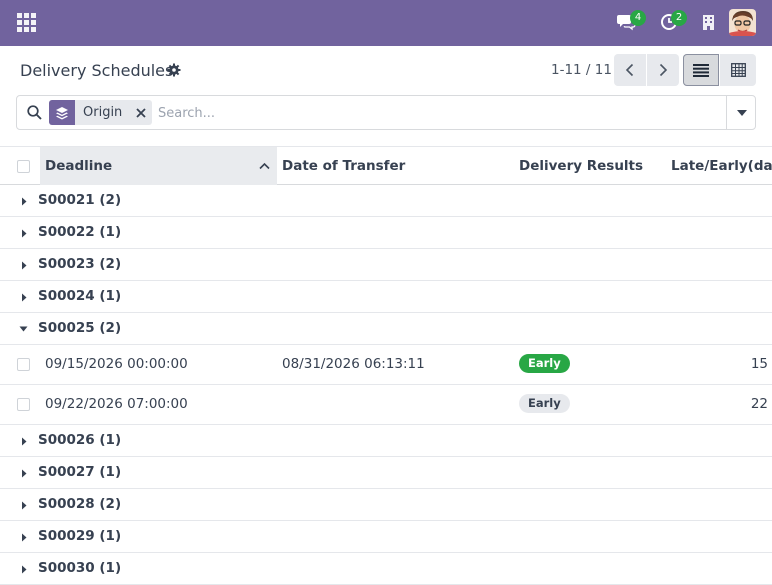 The height and width of the screenshot is (585, 772). I want to click on search-options-toggle, so click(741, 112).